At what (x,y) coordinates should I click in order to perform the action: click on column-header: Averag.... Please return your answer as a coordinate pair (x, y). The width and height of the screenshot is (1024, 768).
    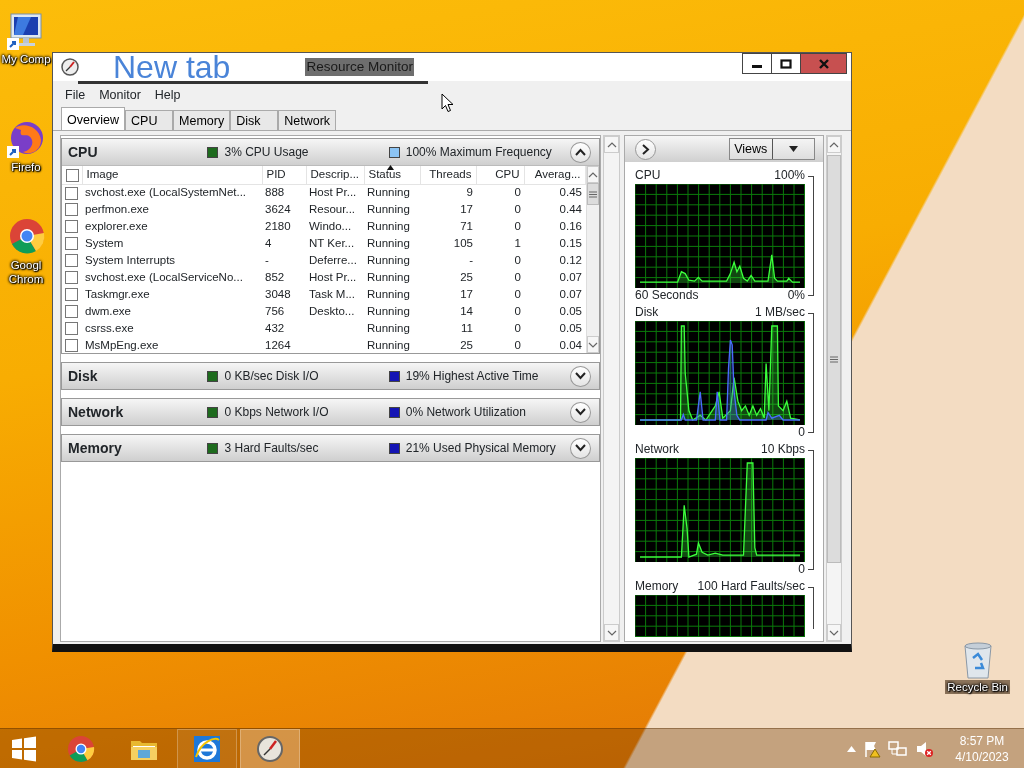
    Looking at the image, I should click on (557, 174).